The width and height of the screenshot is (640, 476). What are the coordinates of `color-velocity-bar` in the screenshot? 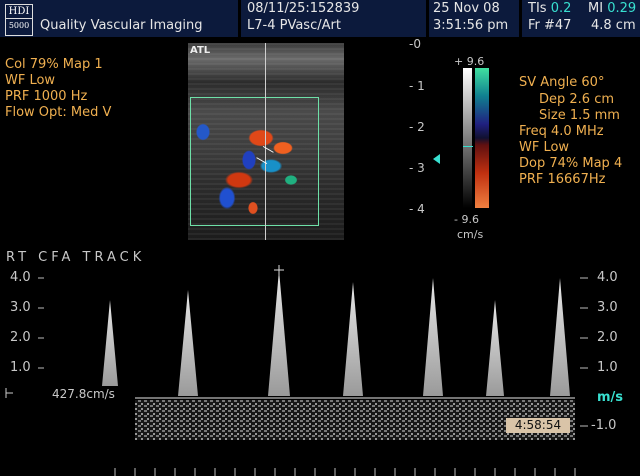 It's located at (482, 138).